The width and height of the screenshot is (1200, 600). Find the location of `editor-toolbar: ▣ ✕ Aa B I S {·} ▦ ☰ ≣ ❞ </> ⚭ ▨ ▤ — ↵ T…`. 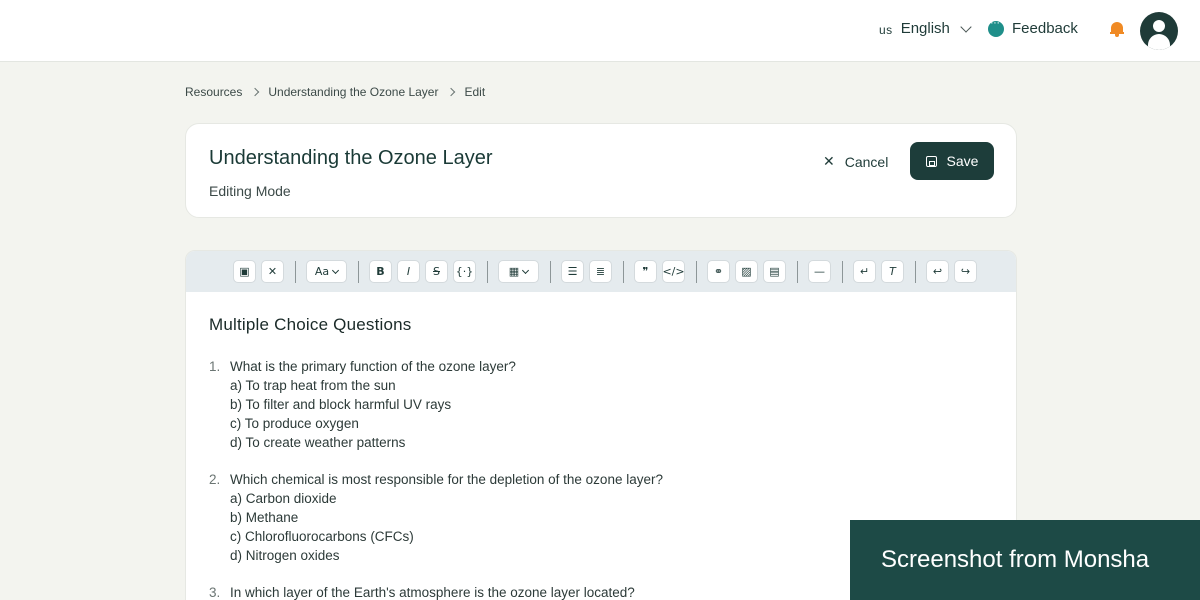

editor-toolbar: ▣ ✕ Aa B I S {·} ▦ ☰ ≣ ❞ </> ⚭ ▨ ▤ — ↵ T… is located at coordinates (601, 271).